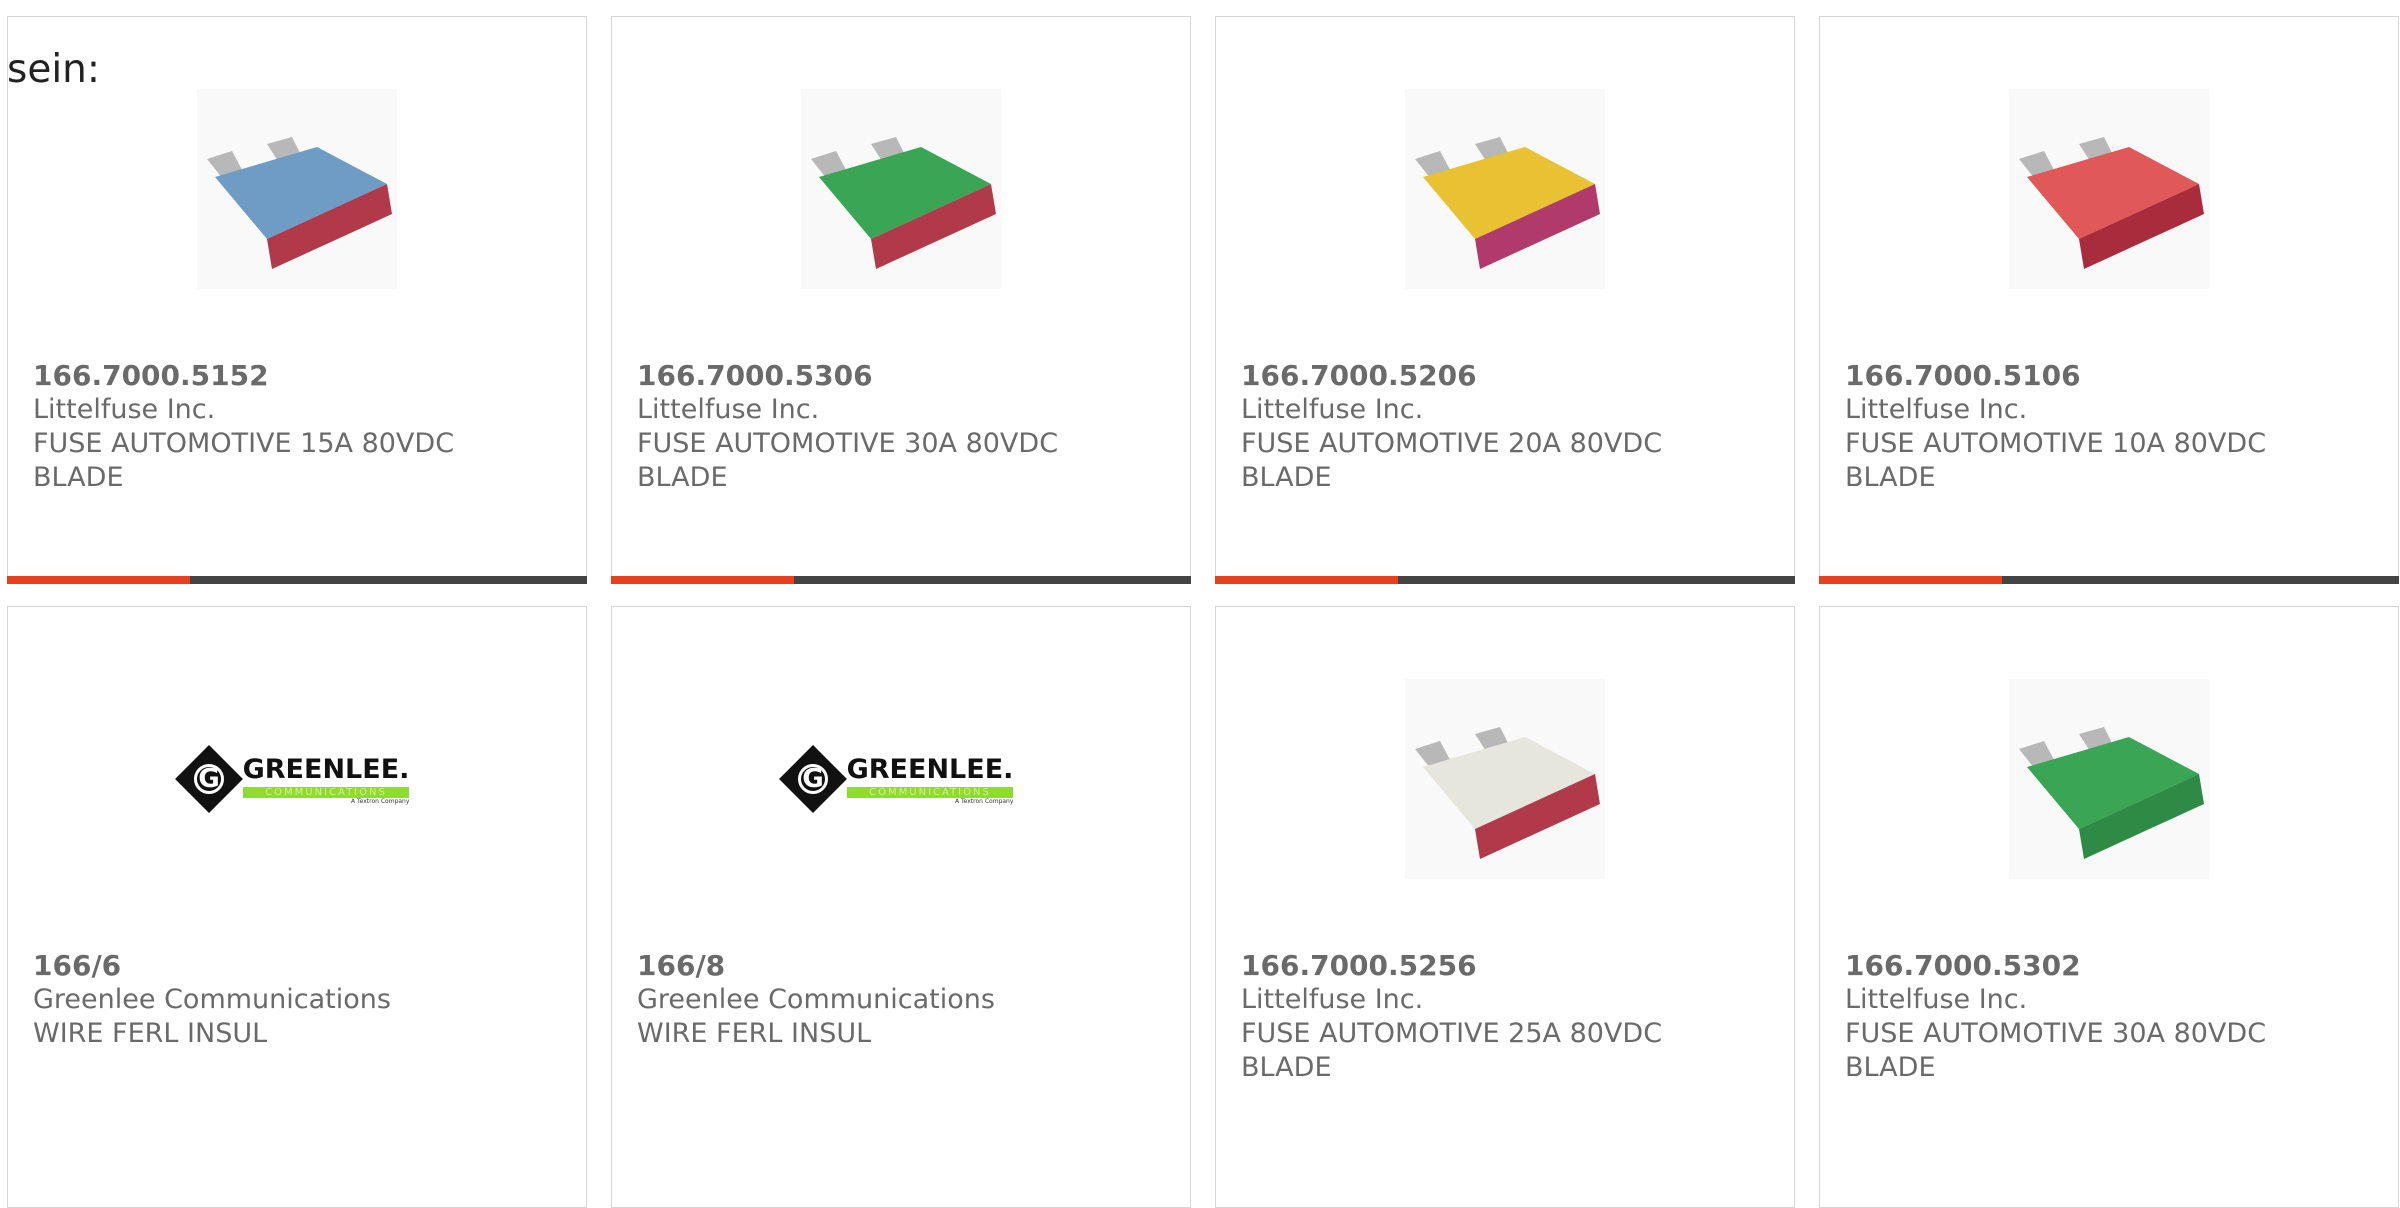 This screenshot has width=2400, height=1208. I want to click on part-number: 166.7000.5206, so click(1461, 376).